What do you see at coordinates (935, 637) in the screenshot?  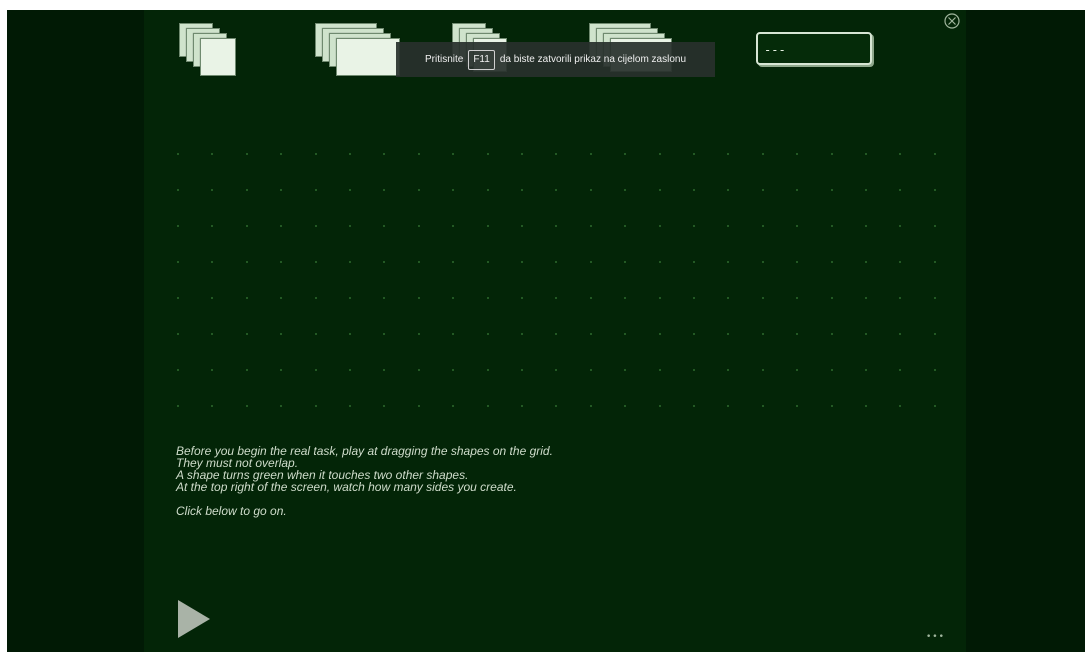 I see `more-dots-icon: •••` at bounding box center [935, 637].